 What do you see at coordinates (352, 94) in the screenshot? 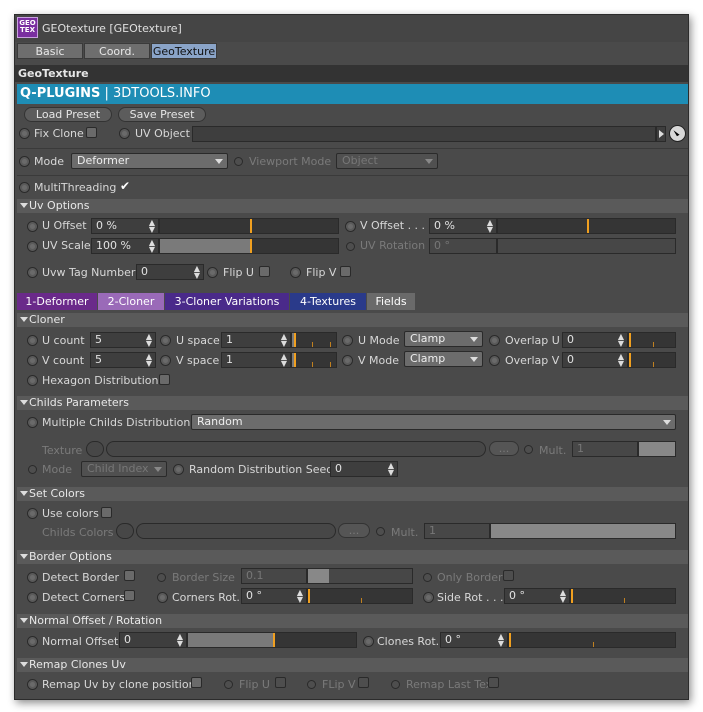
I see `qplugins-banner: Q-PLUGINS | 3DTOOLS.INFO` at bounding box center [352, 94].